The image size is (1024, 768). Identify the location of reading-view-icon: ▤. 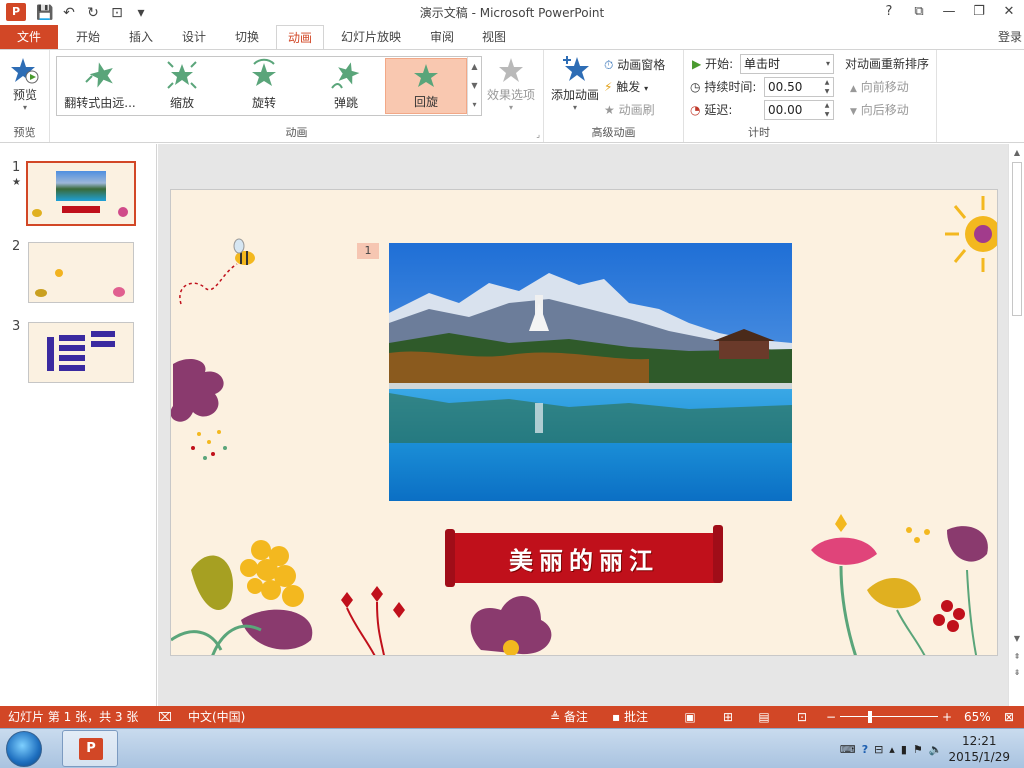
(764, 717).